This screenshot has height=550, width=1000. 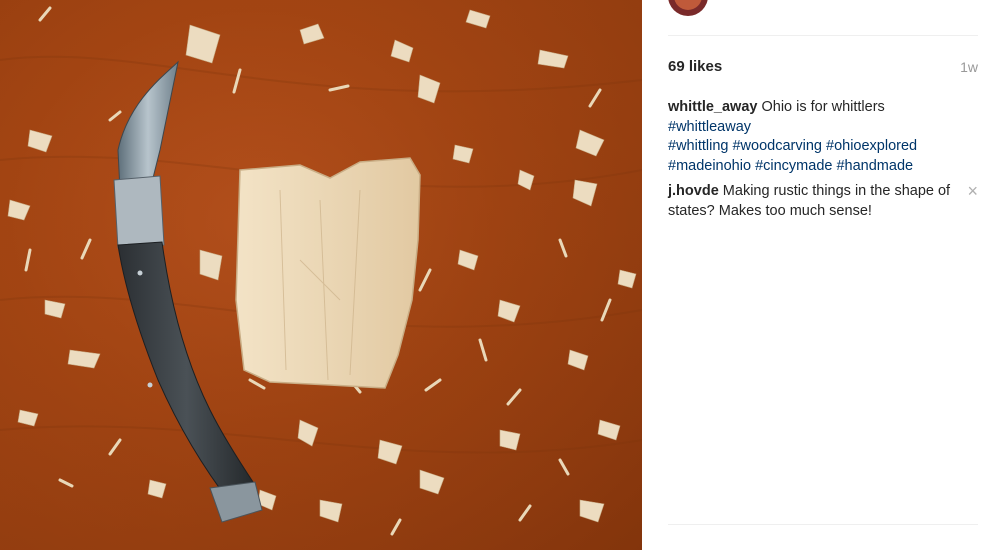 I want to click on post-time: 1w, so click(x=969, y=67).